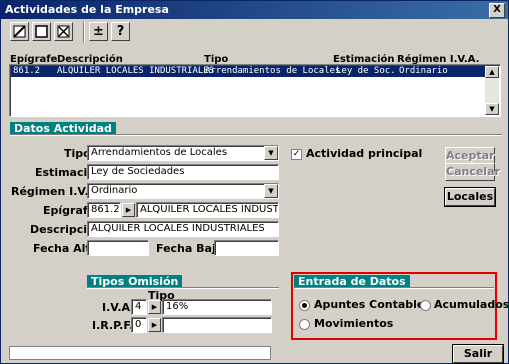 The image size is (509, 364). Describe the element at coordinates (492, 109) in the screenshot. I see `scroll-down-icon: ▼` at that location.